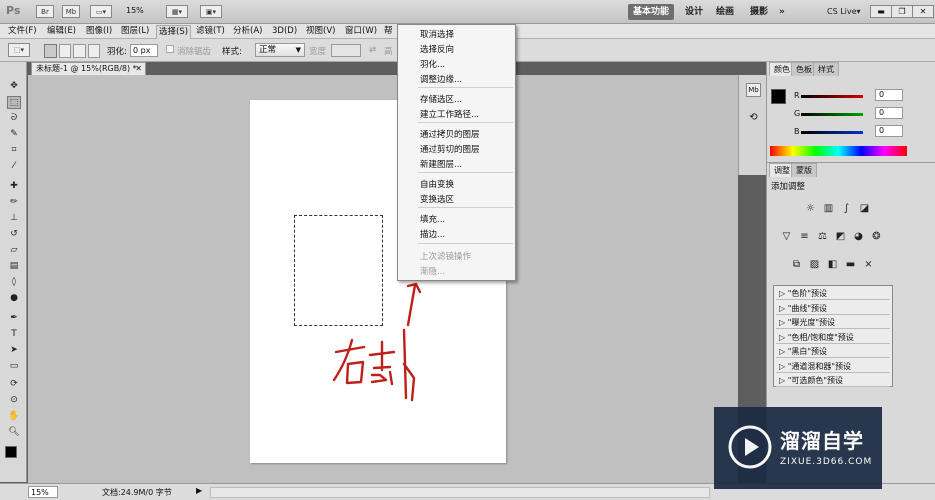 The height and width of the screenshot is (500, 935). What do you see at coordinates (388, 31) in the screenshot?
I see `menu-help: 帮` at bounding box center [388, 31].